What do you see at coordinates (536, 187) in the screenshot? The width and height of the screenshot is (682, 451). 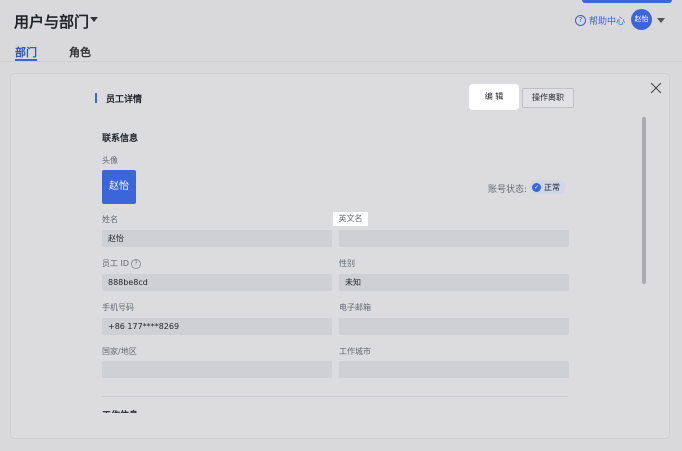 I see `check-icon: ✓` at bounding box center [536, 187].